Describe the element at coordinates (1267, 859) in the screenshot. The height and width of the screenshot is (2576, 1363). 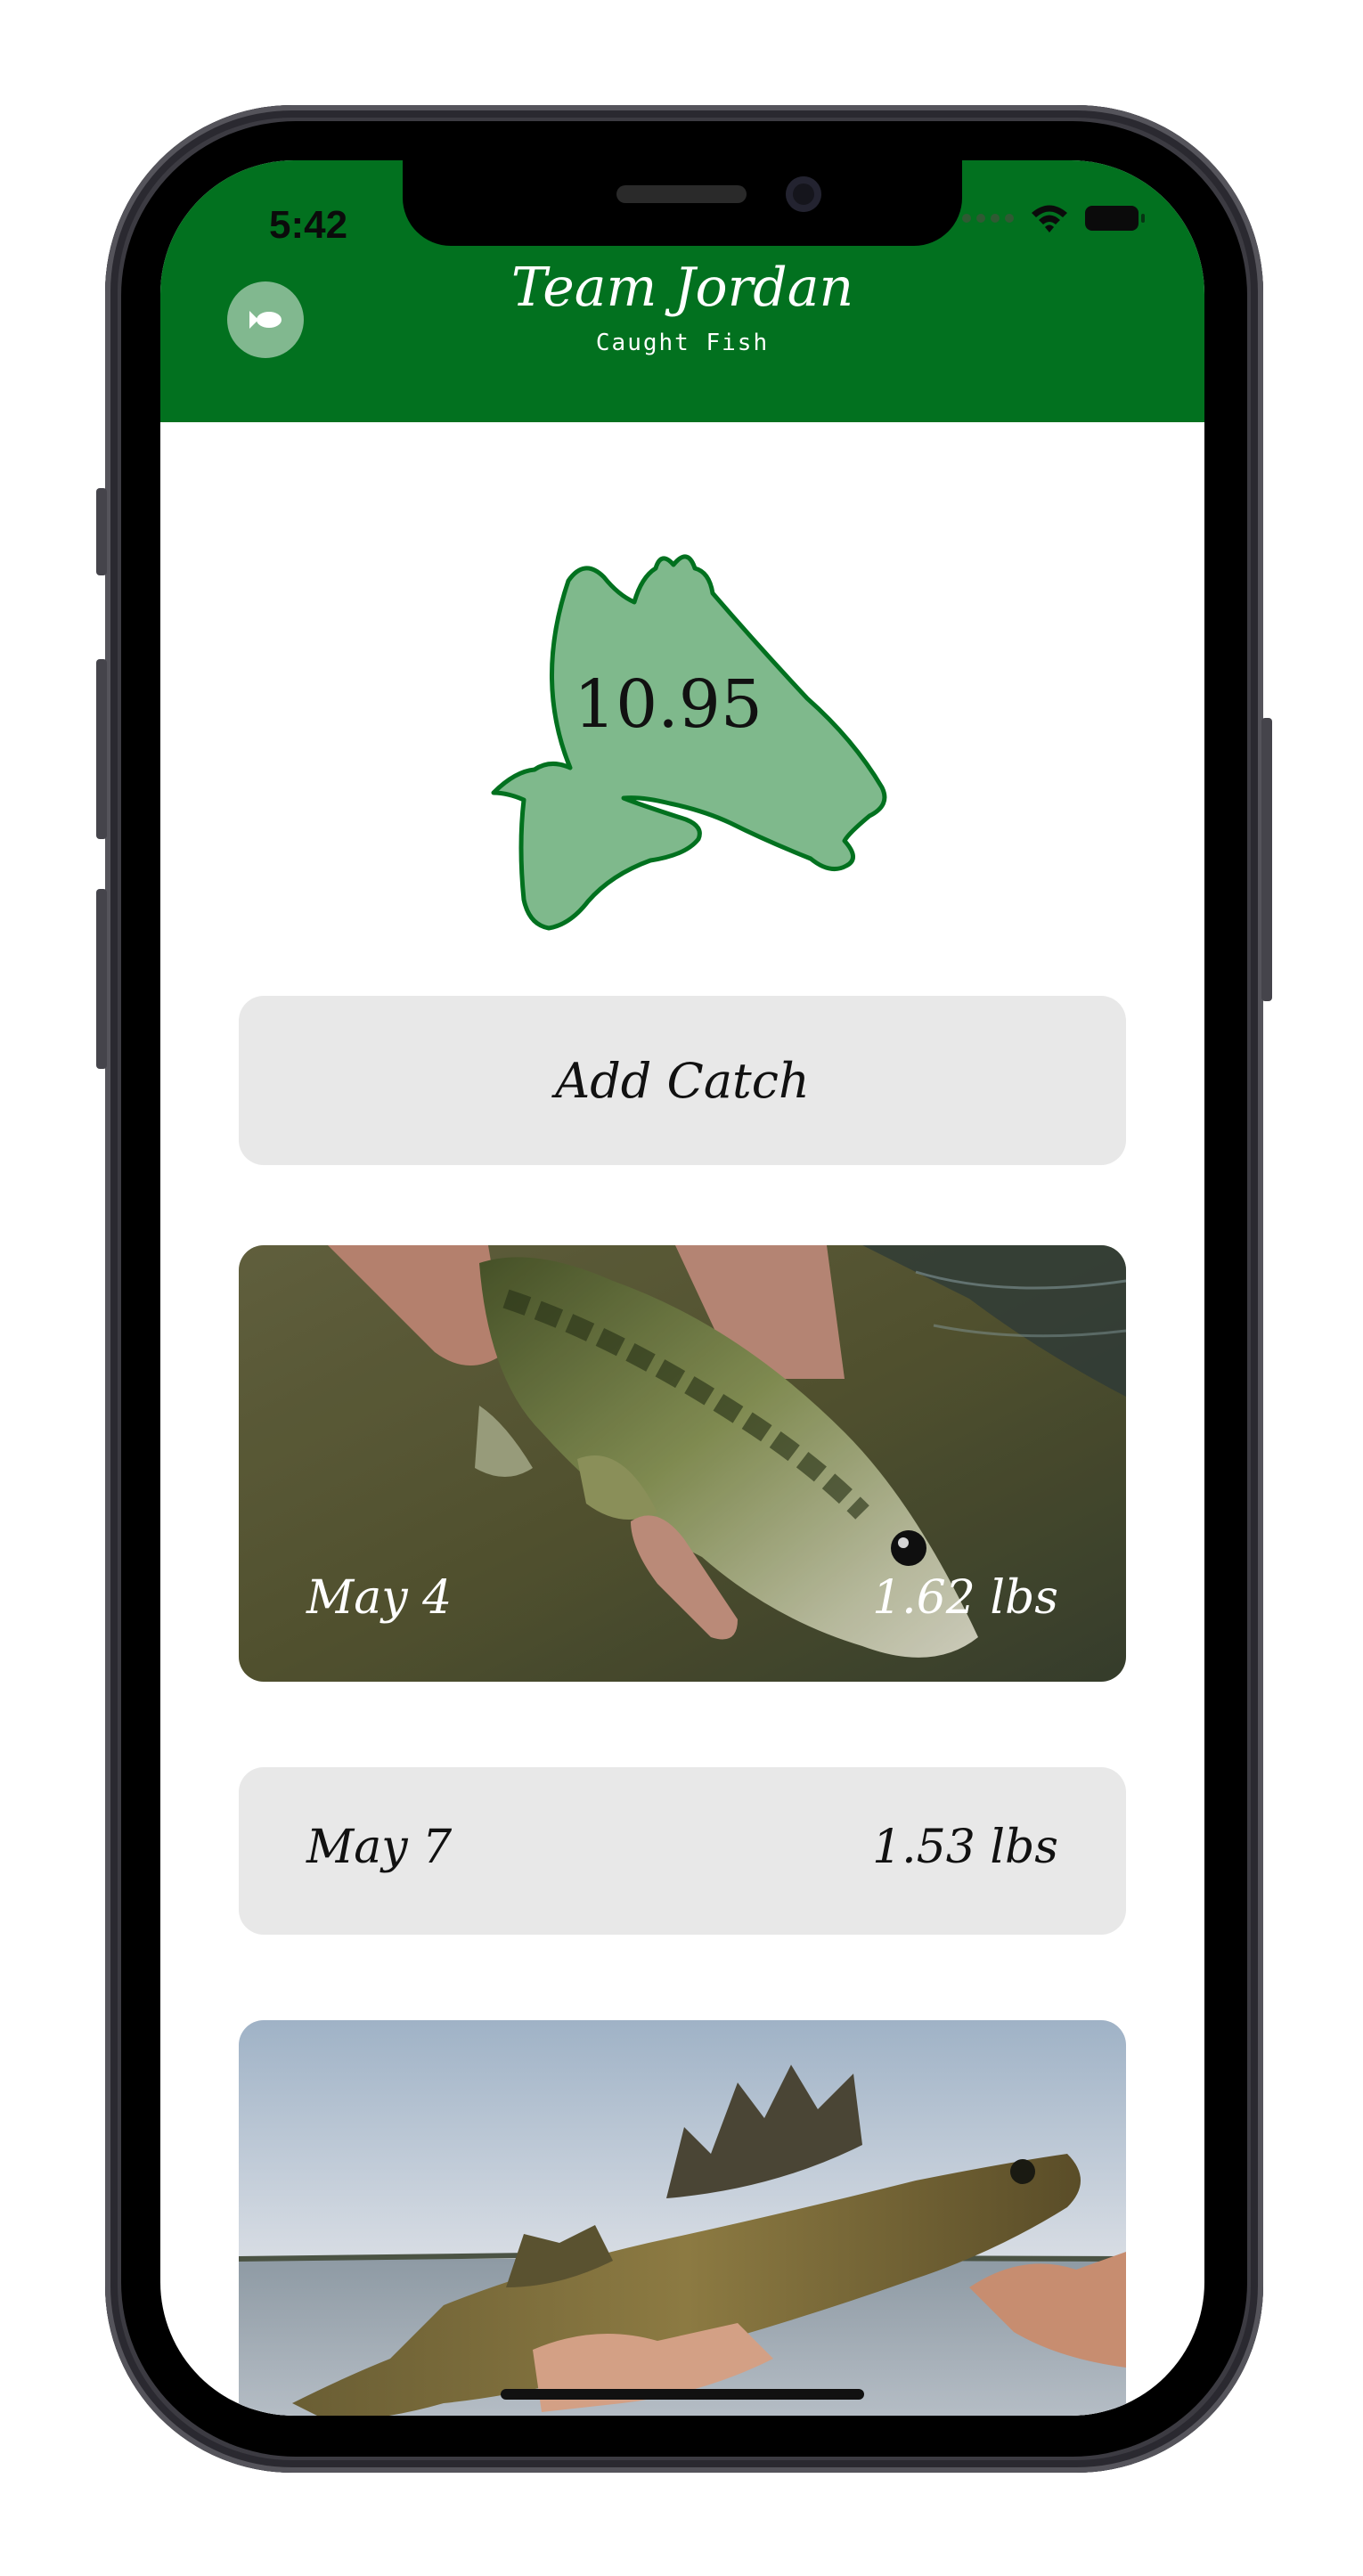
I see `power-button` at that location.